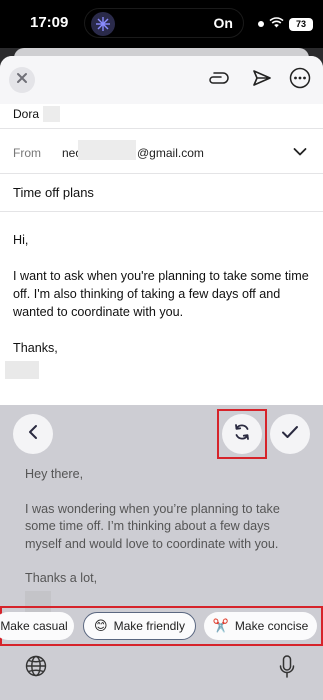 This screenshot has height=700, width=323. What do you see at coordinates (276, 24) in the screenshot?
I see `wifi-icon` at bounding box center [276, 24].